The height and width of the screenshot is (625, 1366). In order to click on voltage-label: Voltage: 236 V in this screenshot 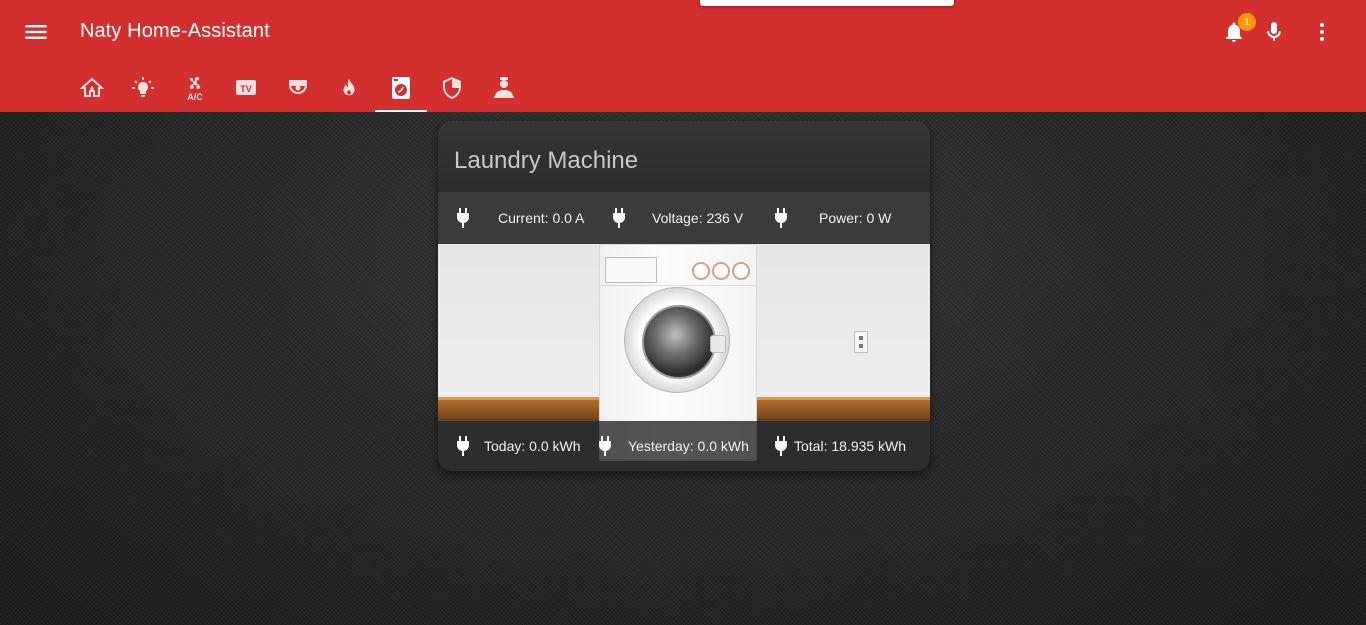, I will do `click(698, 218)`.